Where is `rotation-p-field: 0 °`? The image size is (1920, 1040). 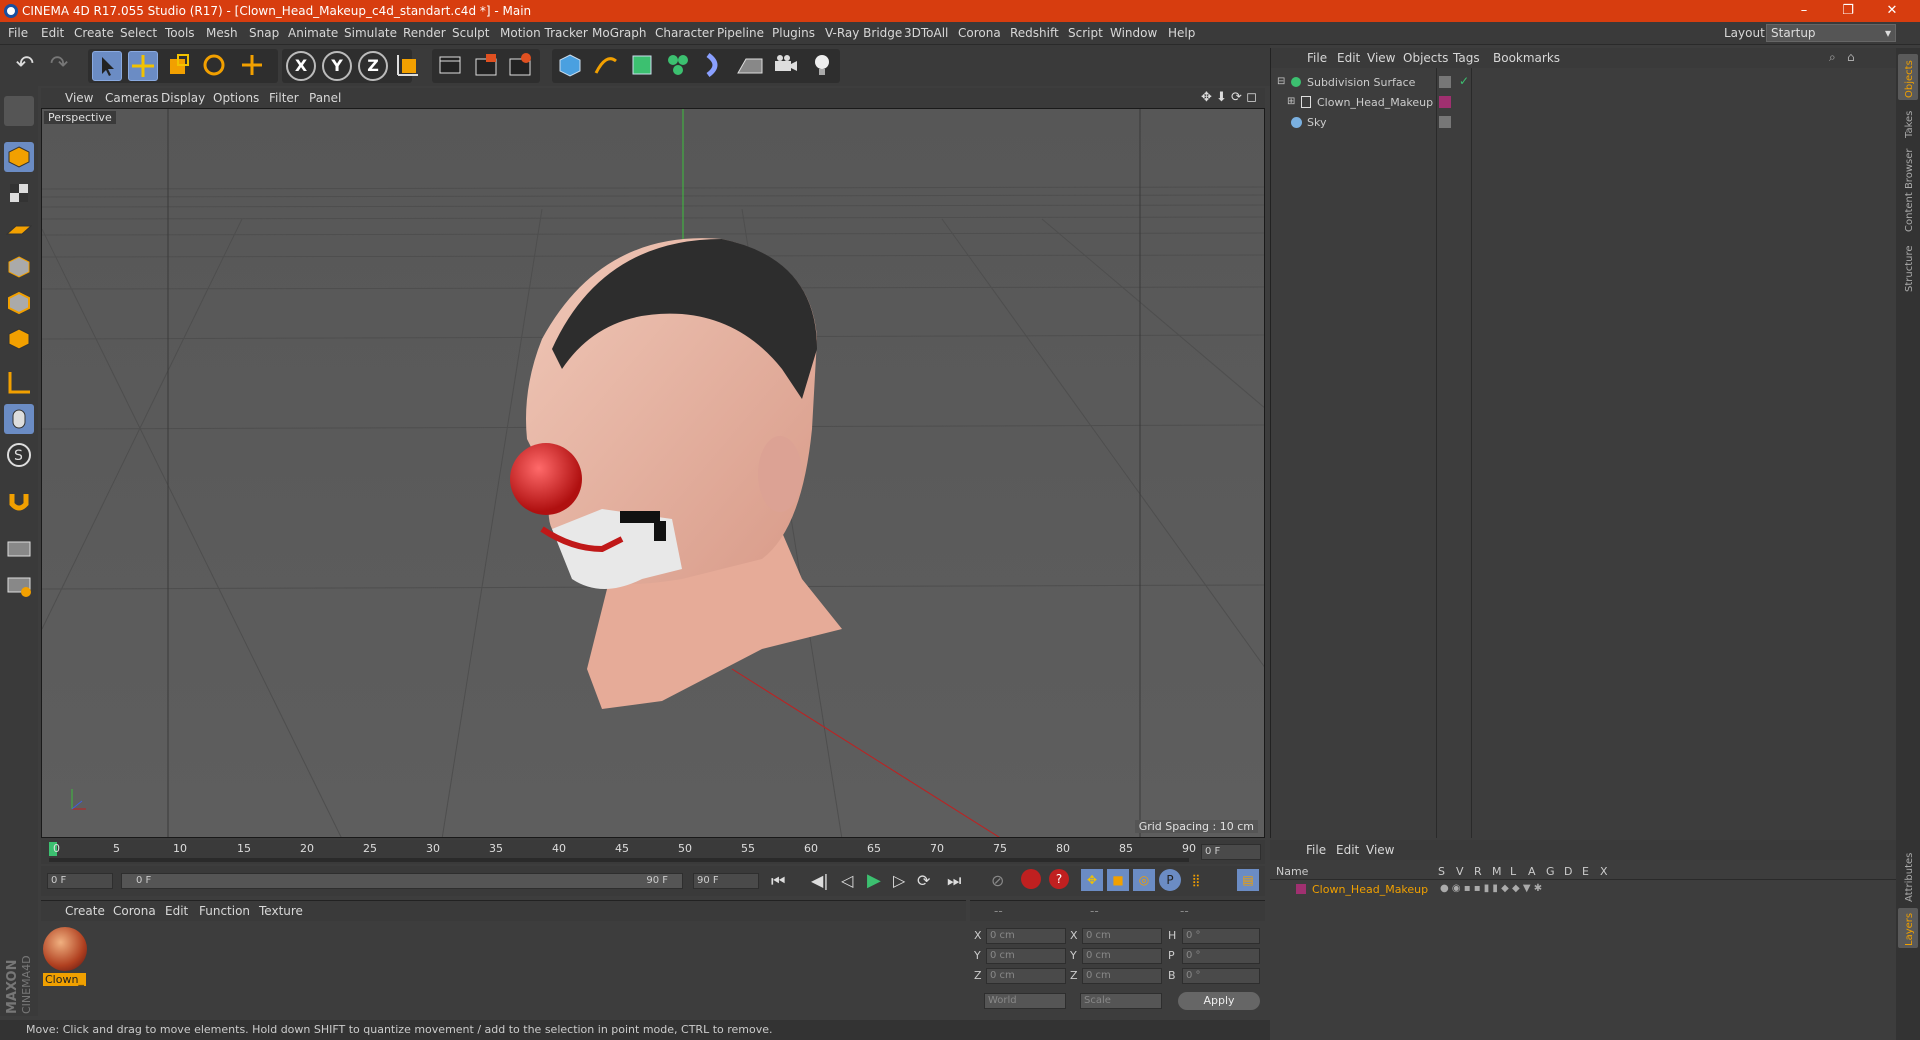
rotation-p-field: 0 ° is located at coordinates (1221, 956).